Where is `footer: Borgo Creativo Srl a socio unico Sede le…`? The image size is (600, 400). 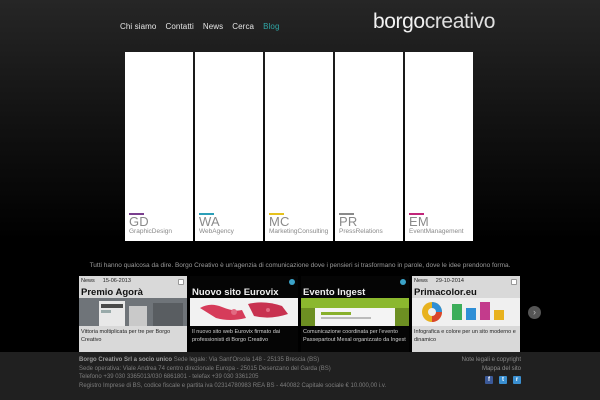 footer: Borgo Creativo Srl a socio unico Sede le… is located at coordinates (300, 376).